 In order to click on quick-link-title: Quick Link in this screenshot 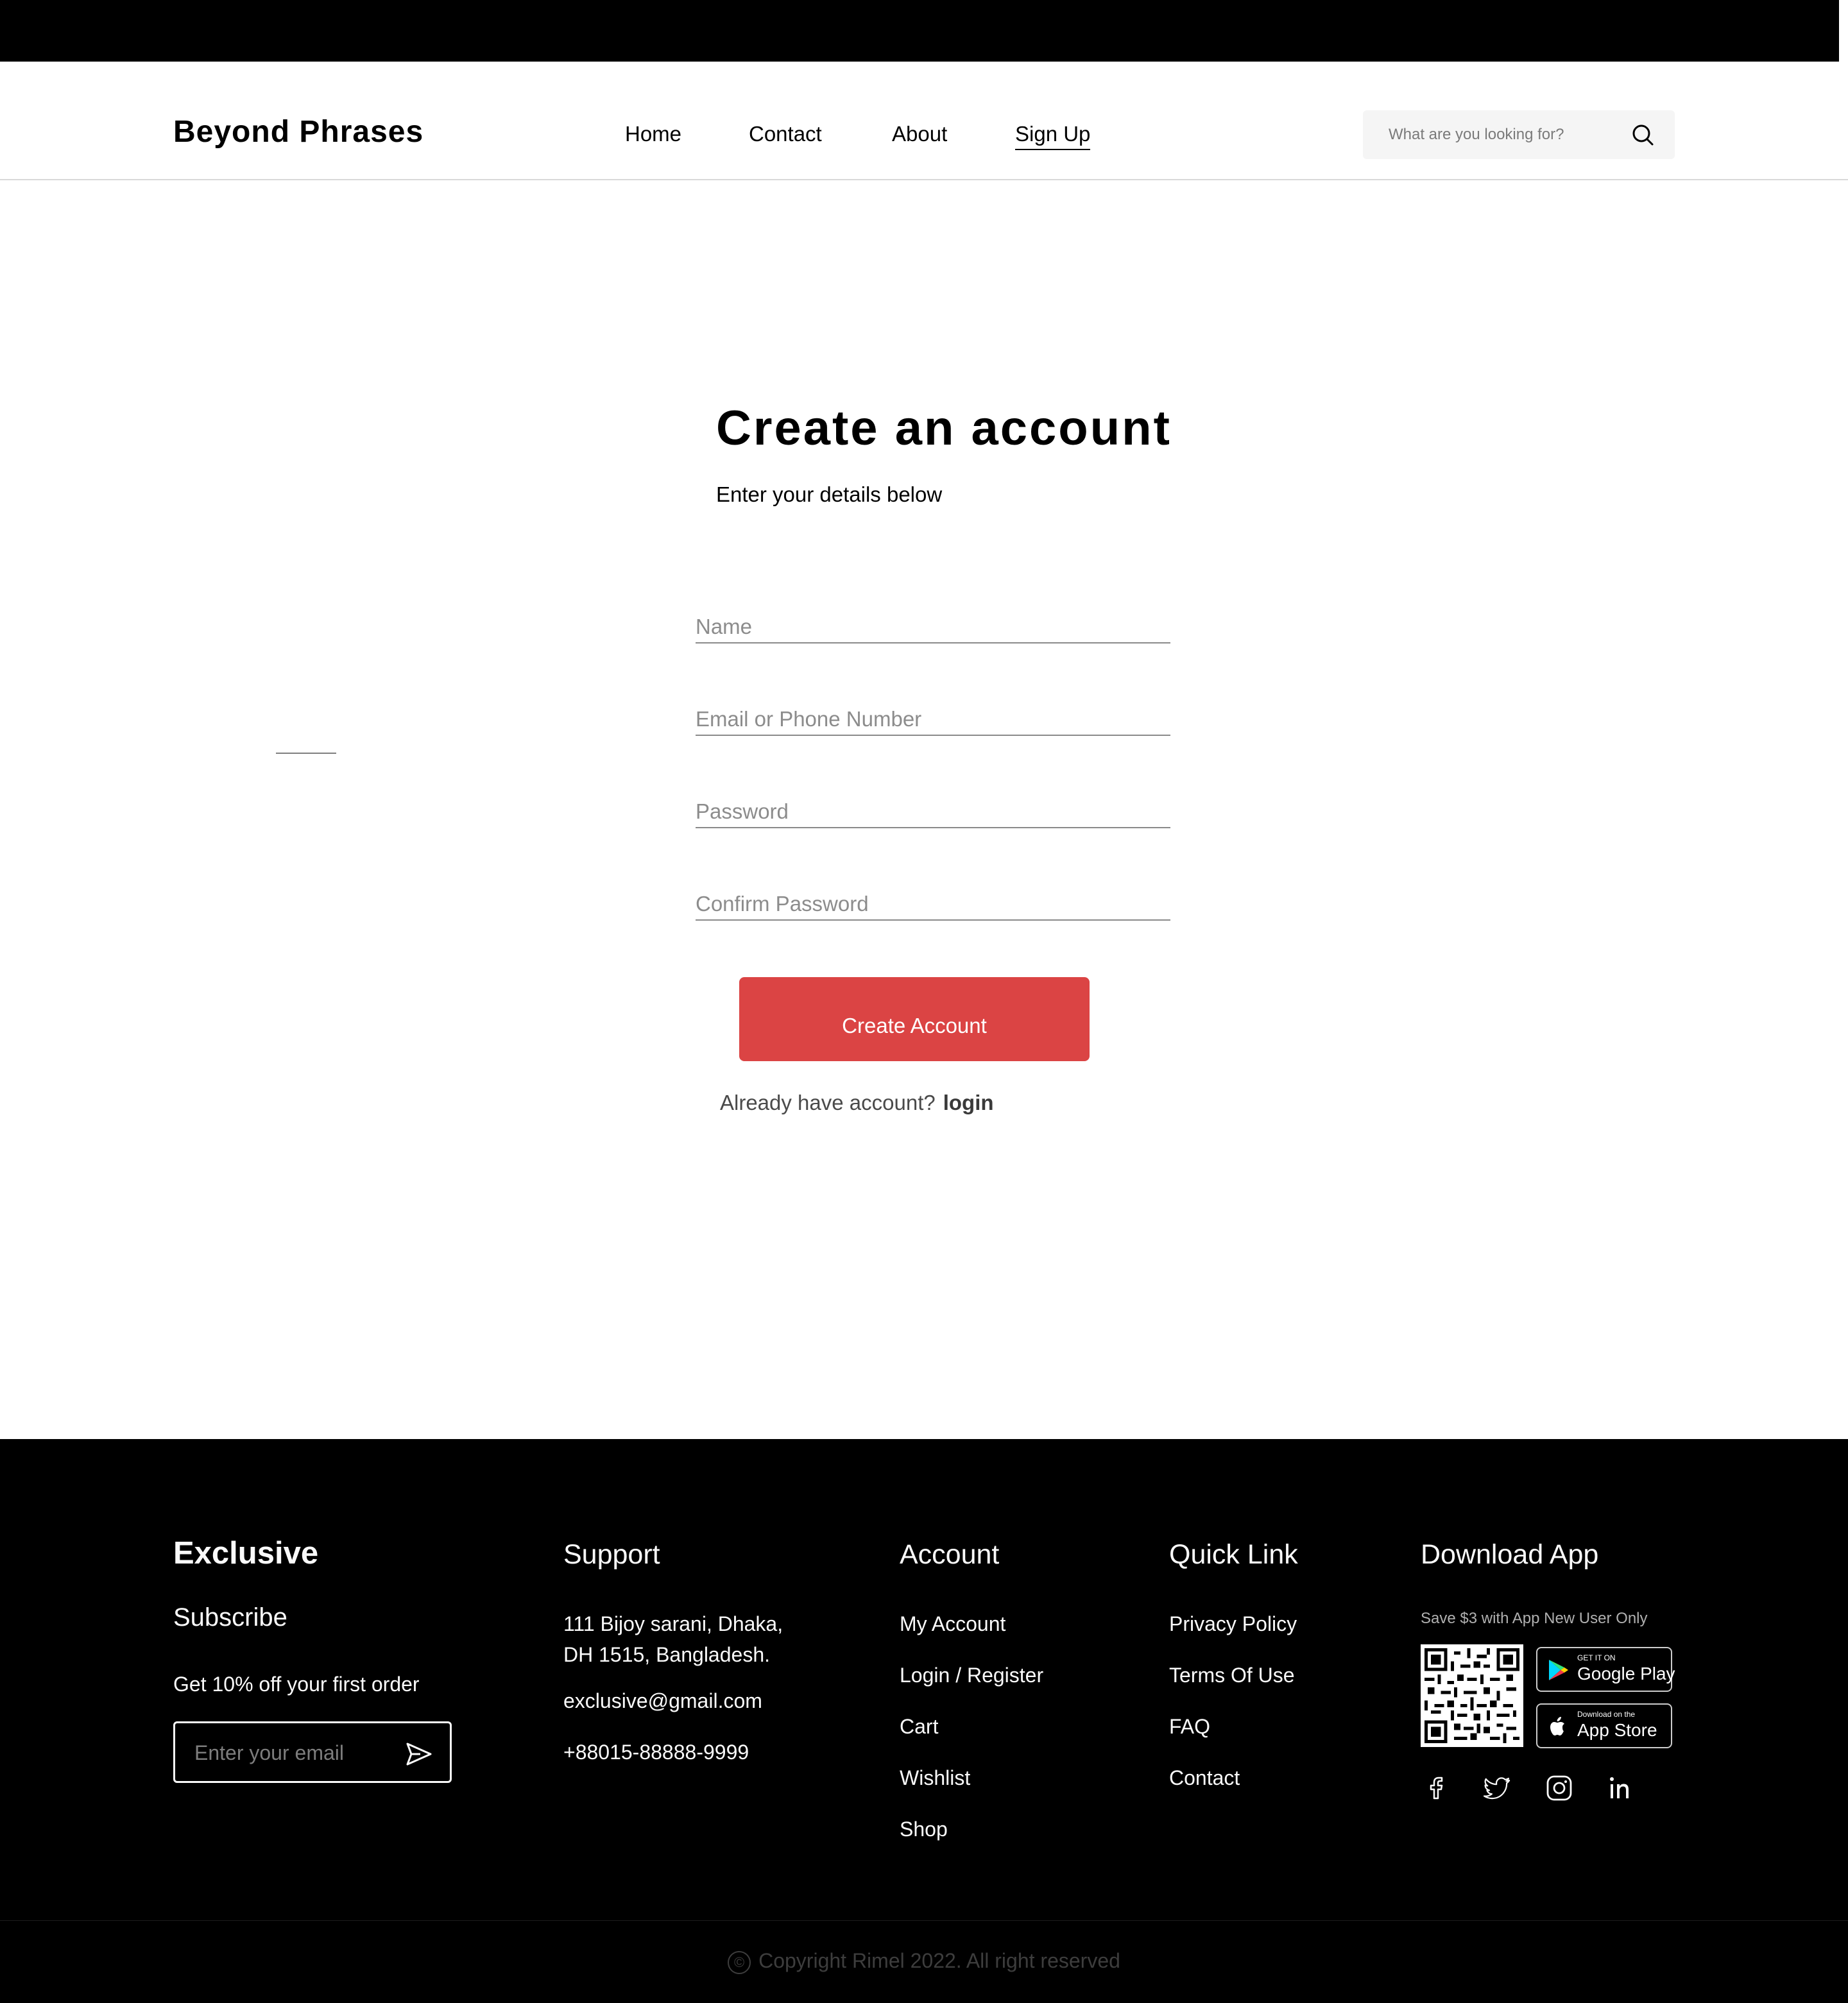, I will do `click(1233, 1554)`.